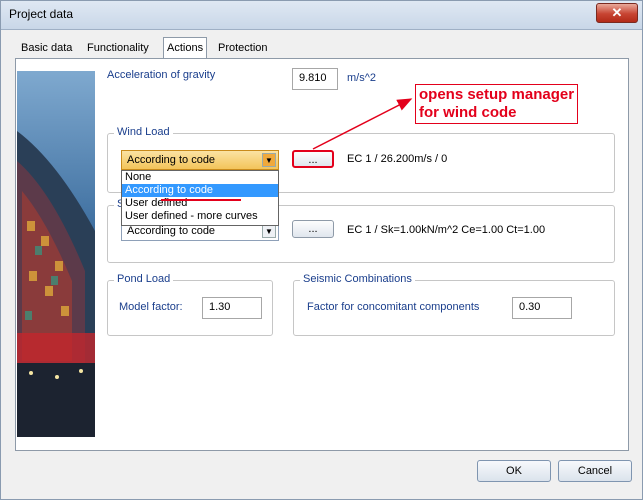 This screenshot has width=643, height=501. I want to click on annotation-arrow, so click(362, 124).